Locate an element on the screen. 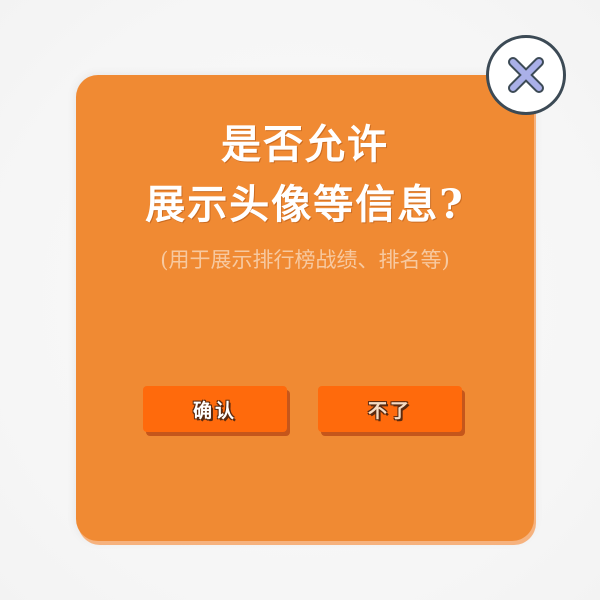 The image size is (600, 600). confirm-button-label: 确认 is located at coordinates (214, 410).